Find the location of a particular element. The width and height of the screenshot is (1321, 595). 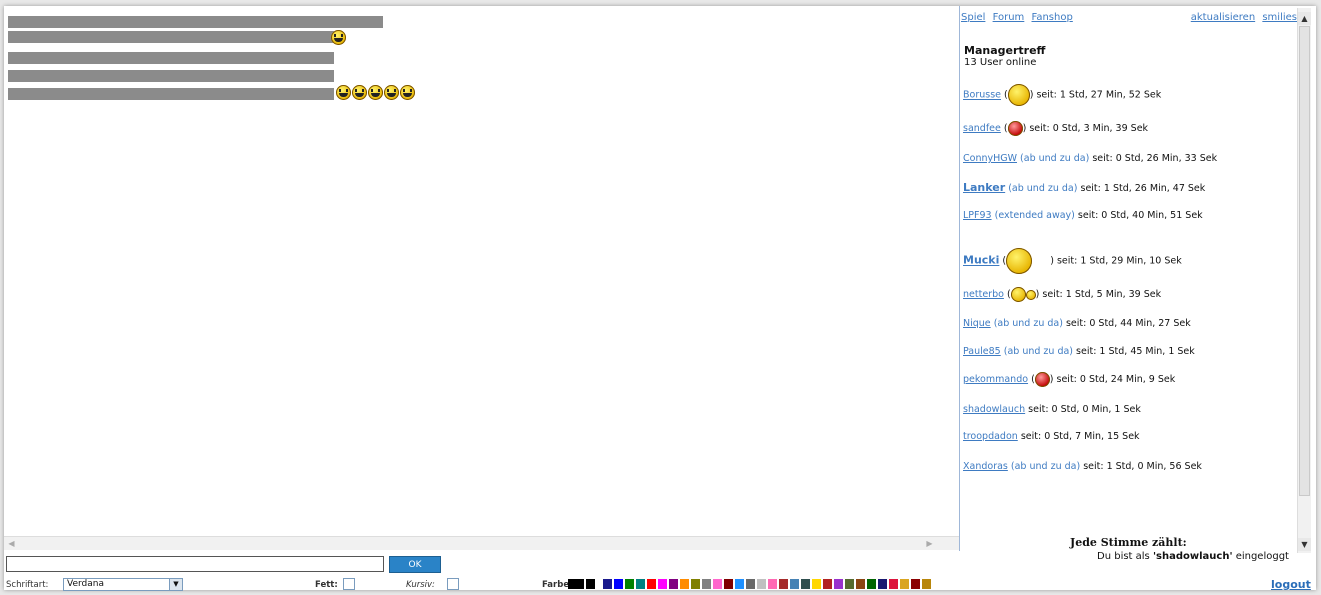

logged-in-username: 'shadowlauch' is located at coordinates (1192, 556).